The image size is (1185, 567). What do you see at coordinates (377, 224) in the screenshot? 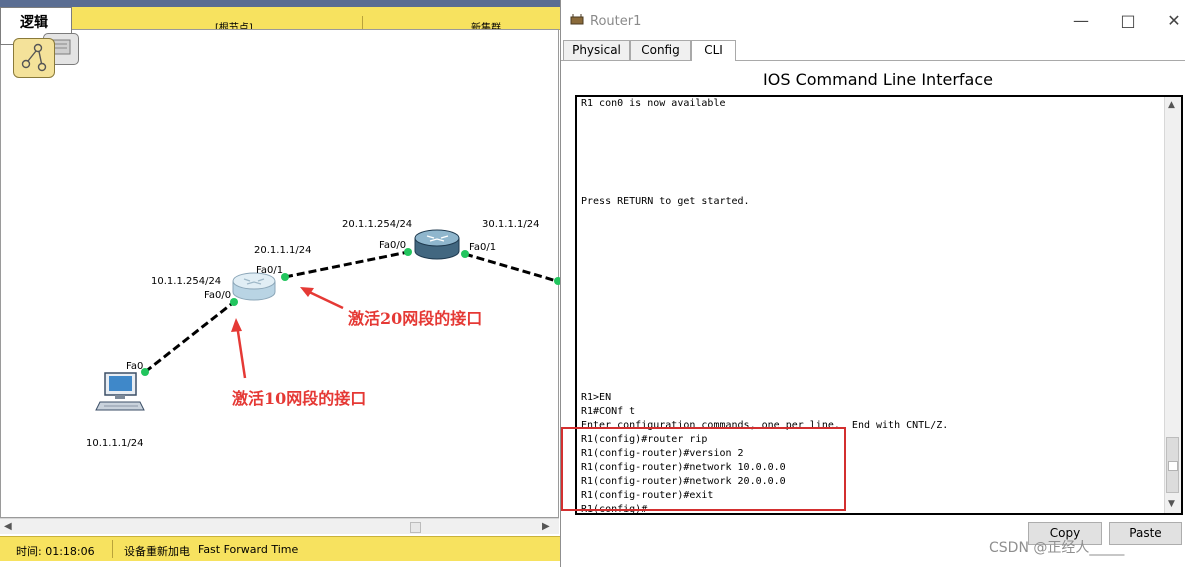
I see `r2-fa00-ip-label: 20.1.1.254/24` at bounding box center [377, 224].